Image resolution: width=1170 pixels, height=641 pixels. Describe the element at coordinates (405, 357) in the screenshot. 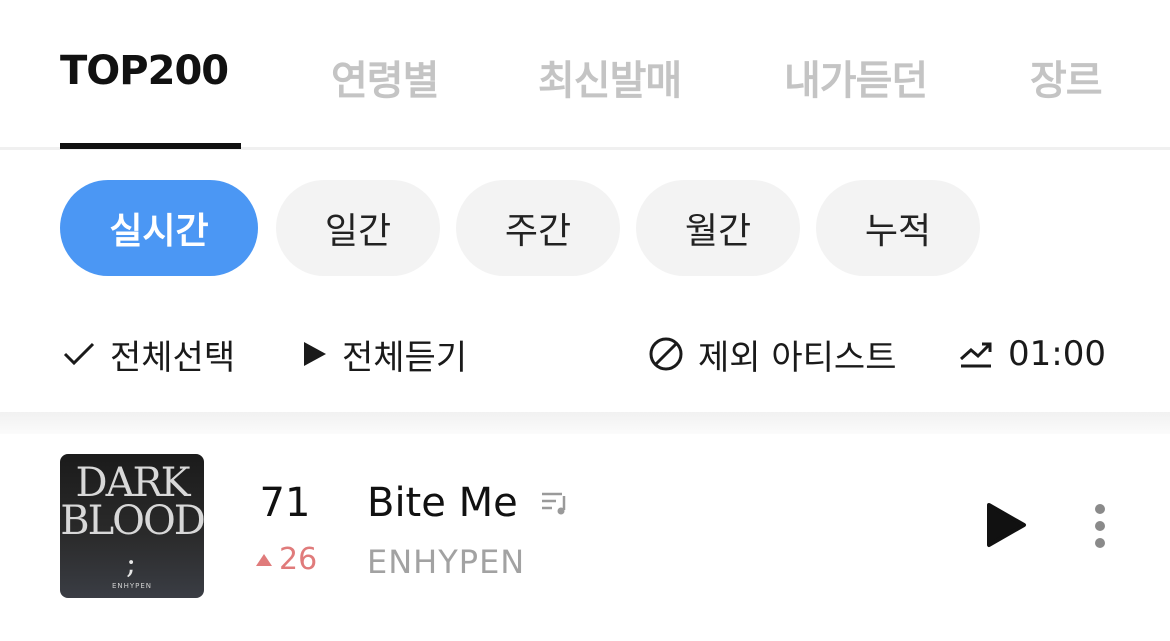

I see `play-all-label: 전체듣기` at that location.